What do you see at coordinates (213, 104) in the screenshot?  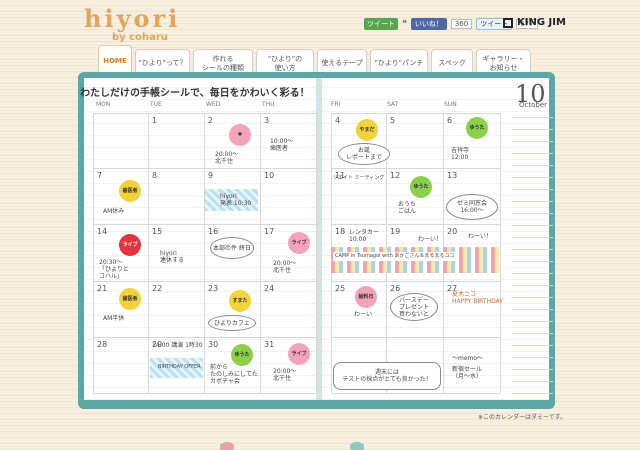 I see `weekday-label: WED` at bounding box center [213, 104].